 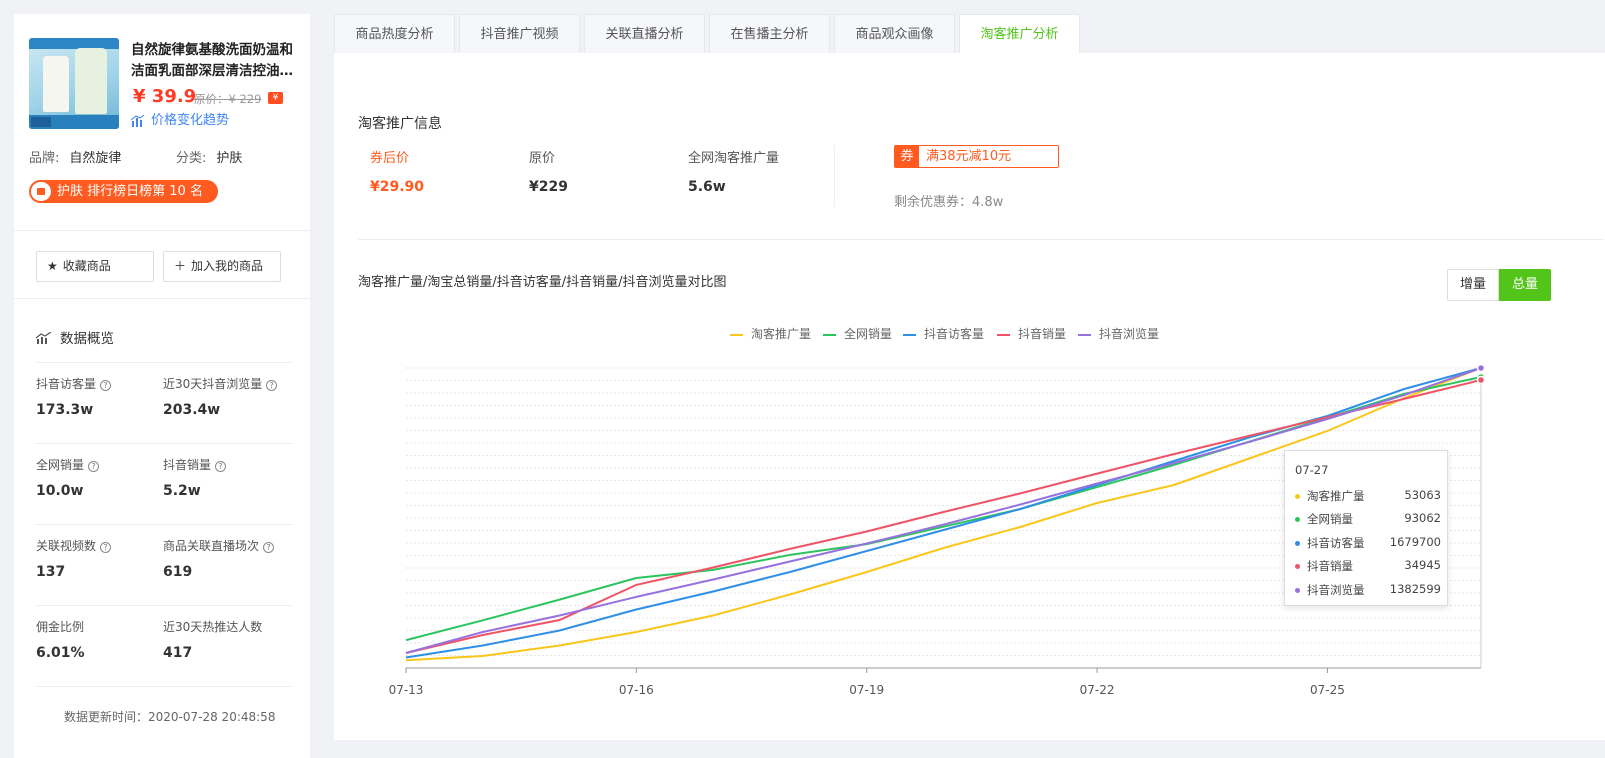 I want to click on tab-douyin-videos: 抖音推广视频, so click(x=519, y=33).